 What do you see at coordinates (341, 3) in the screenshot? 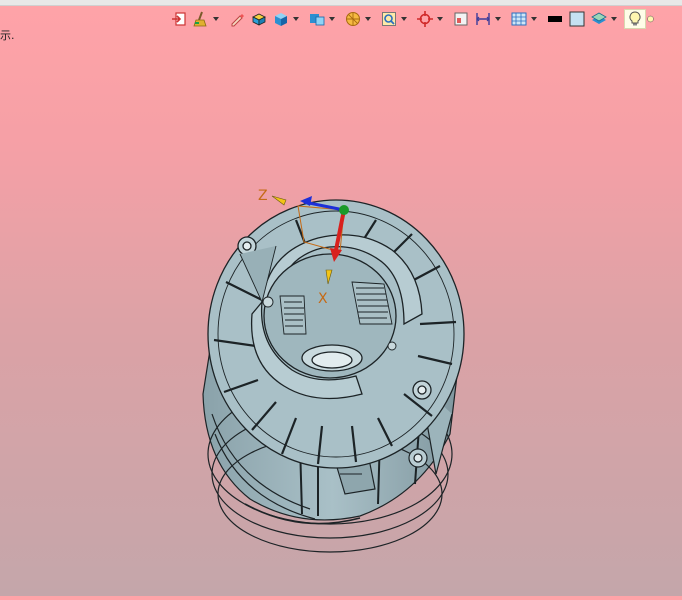
I see `top-border-strip` at bounding box center [341, 3].